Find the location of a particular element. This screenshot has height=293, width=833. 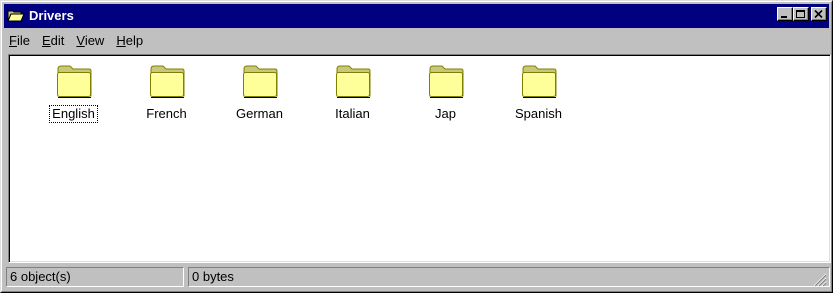

folder-item: Spanish is located at coordinates (538, 92).